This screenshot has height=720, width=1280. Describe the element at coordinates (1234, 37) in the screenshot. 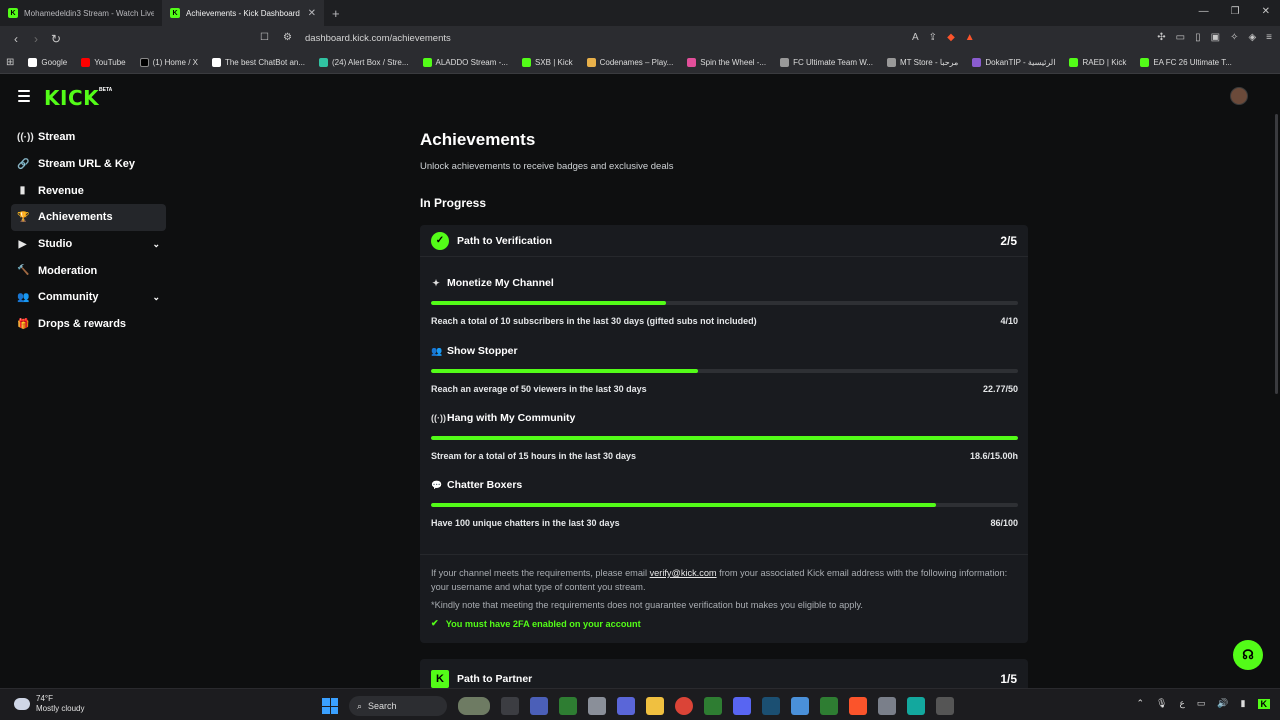

I see `leo-icon: ✧` at that location.